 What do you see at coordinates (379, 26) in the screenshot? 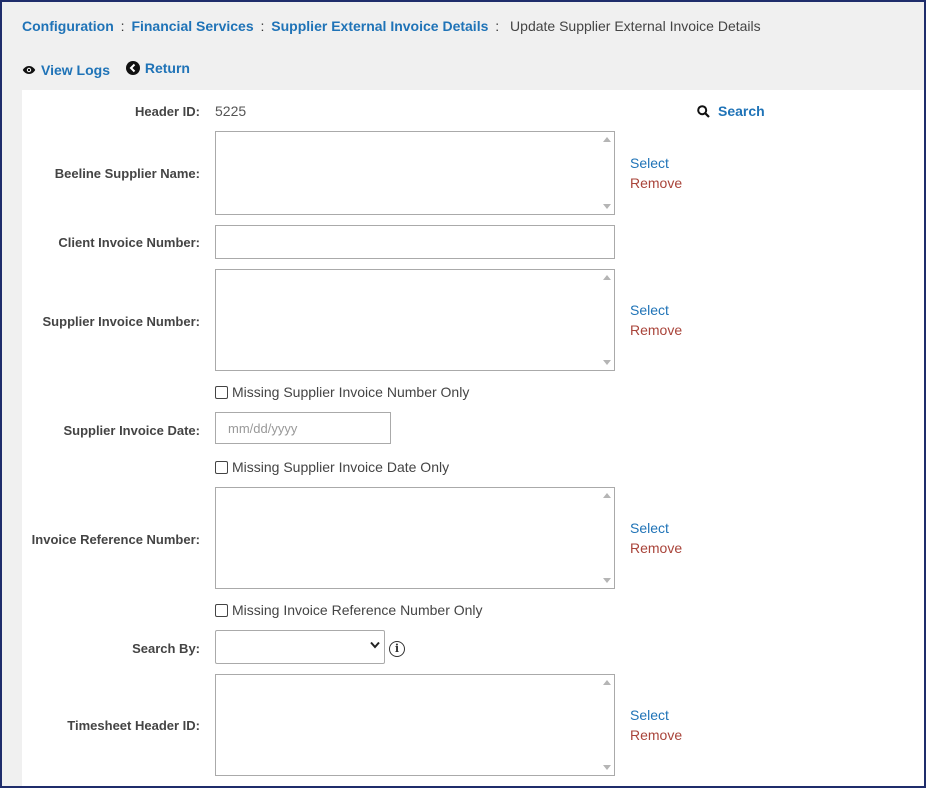
I see `breadcrumb-supplier-external-invoice-details: Supplier External Invoice Details` at bounding box center [379, 26].